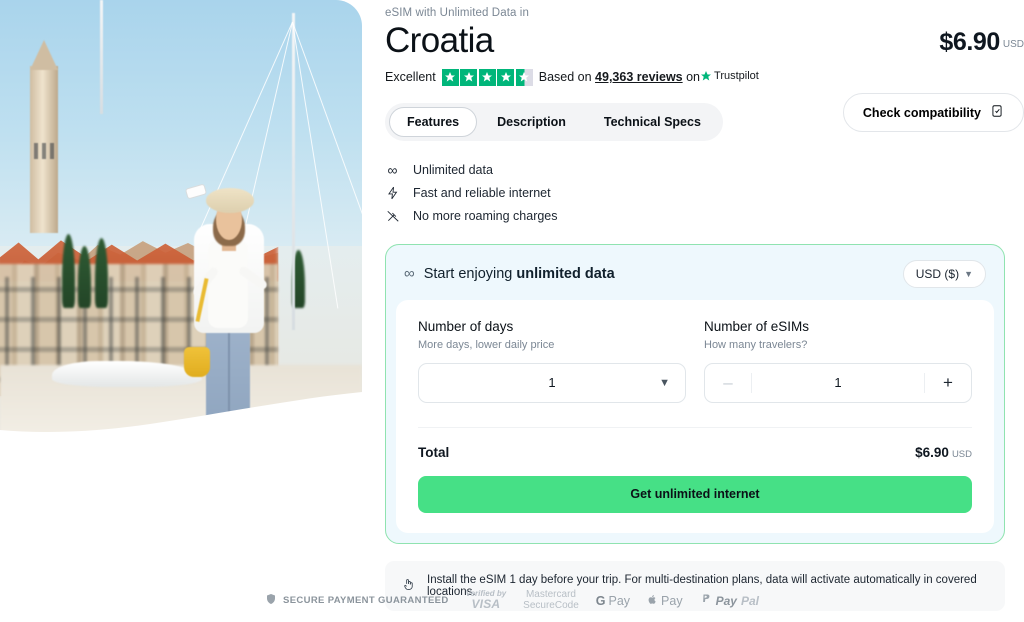  Describe the element at coordinates (197, 362) in the screenshot. I see `yellow-handbag` at that location.